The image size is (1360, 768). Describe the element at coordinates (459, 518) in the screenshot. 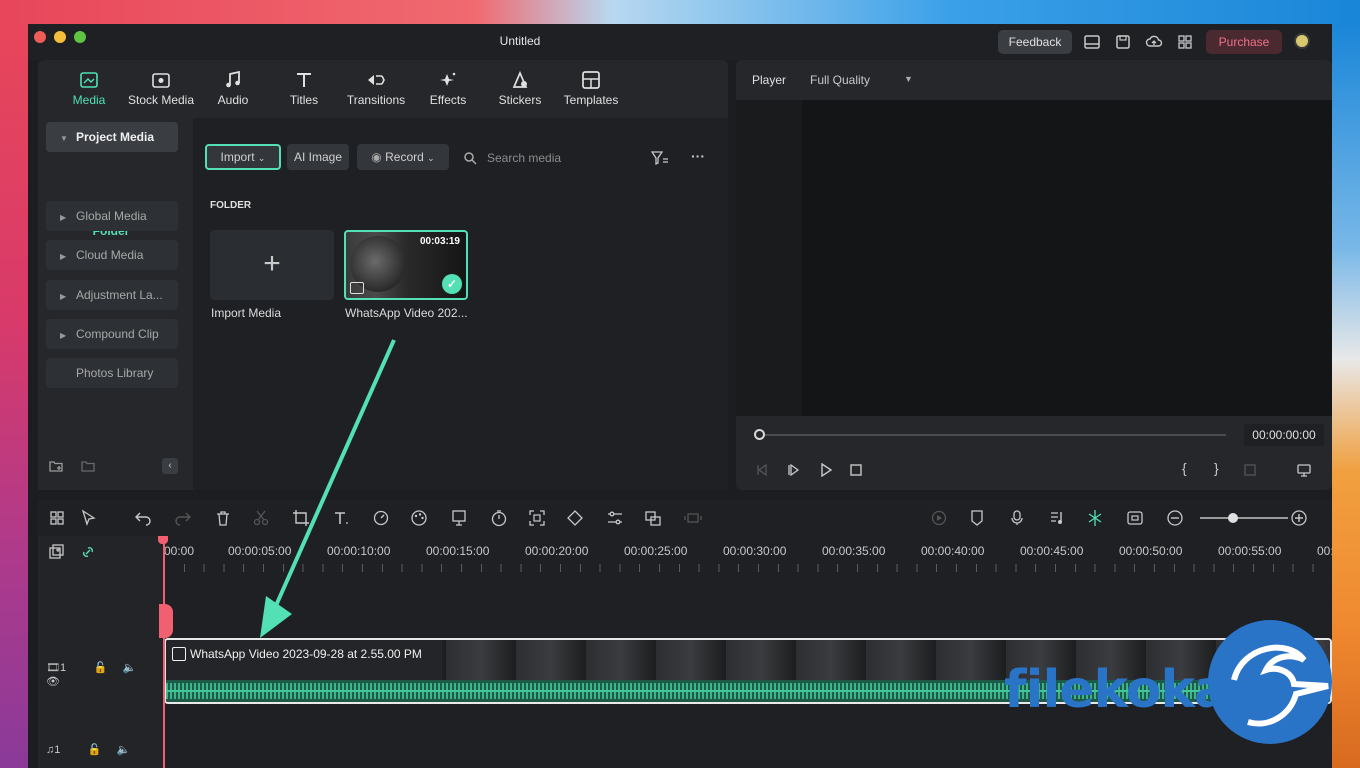

I see `green-screen-icon` at that location.